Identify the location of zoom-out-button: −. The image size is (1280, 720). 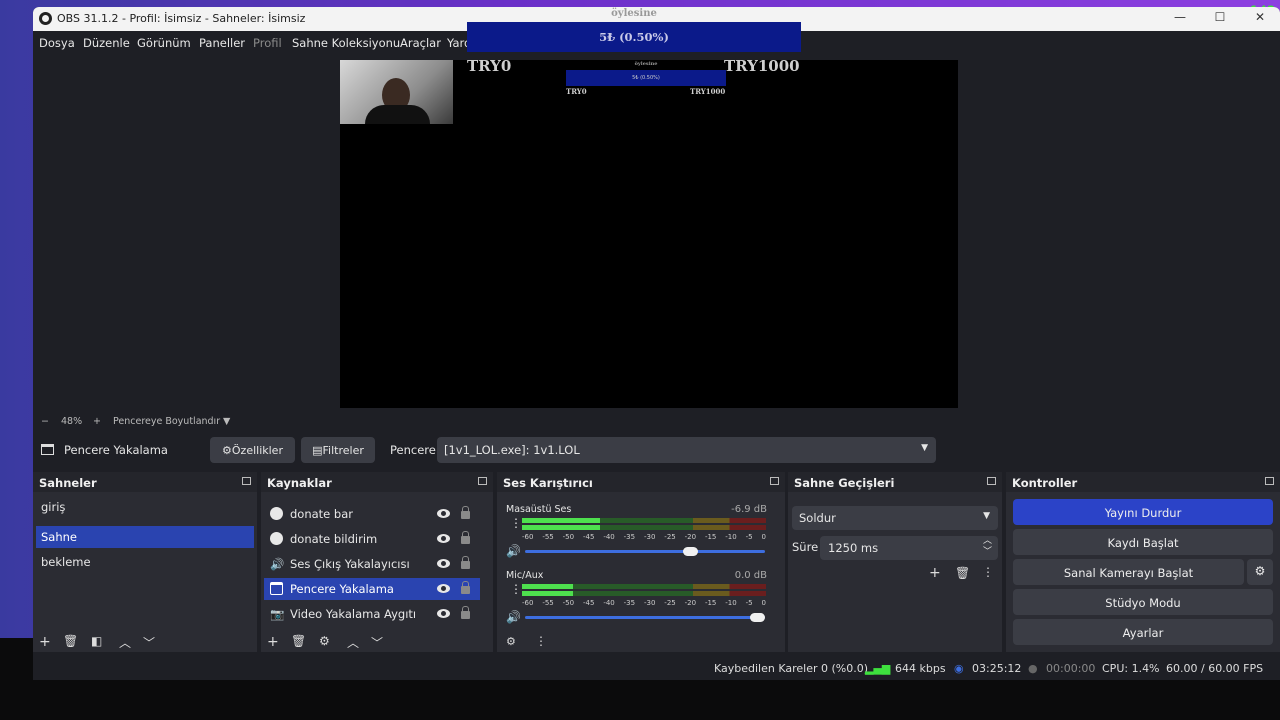
(45, 421).